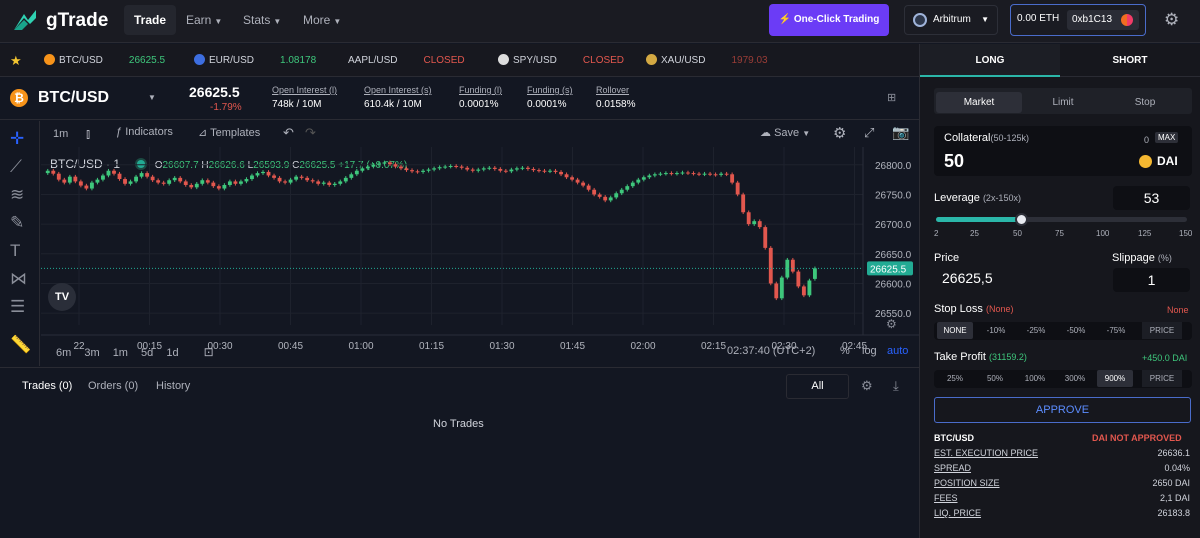 Image resolution: width=1200 pixels, height=538 pixels. What do you see at coordinates (896, 386) in the screenshot?
I see `collapse-icon: ⤓` at bounding box center [896, 386].